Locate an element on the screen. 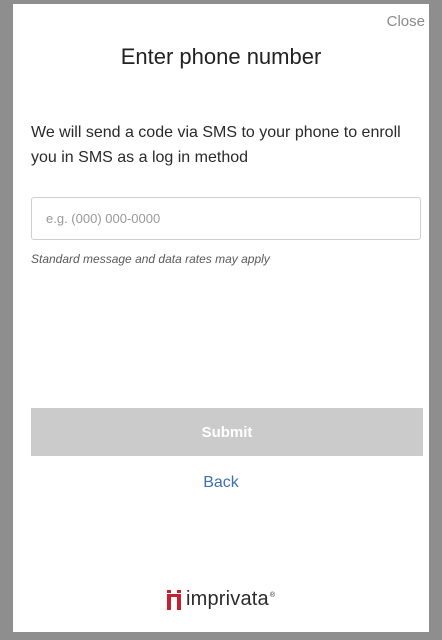 This screenshot has height=640, width=442. imprivata-logo-mark-icon is located at coordinates (173, 599).